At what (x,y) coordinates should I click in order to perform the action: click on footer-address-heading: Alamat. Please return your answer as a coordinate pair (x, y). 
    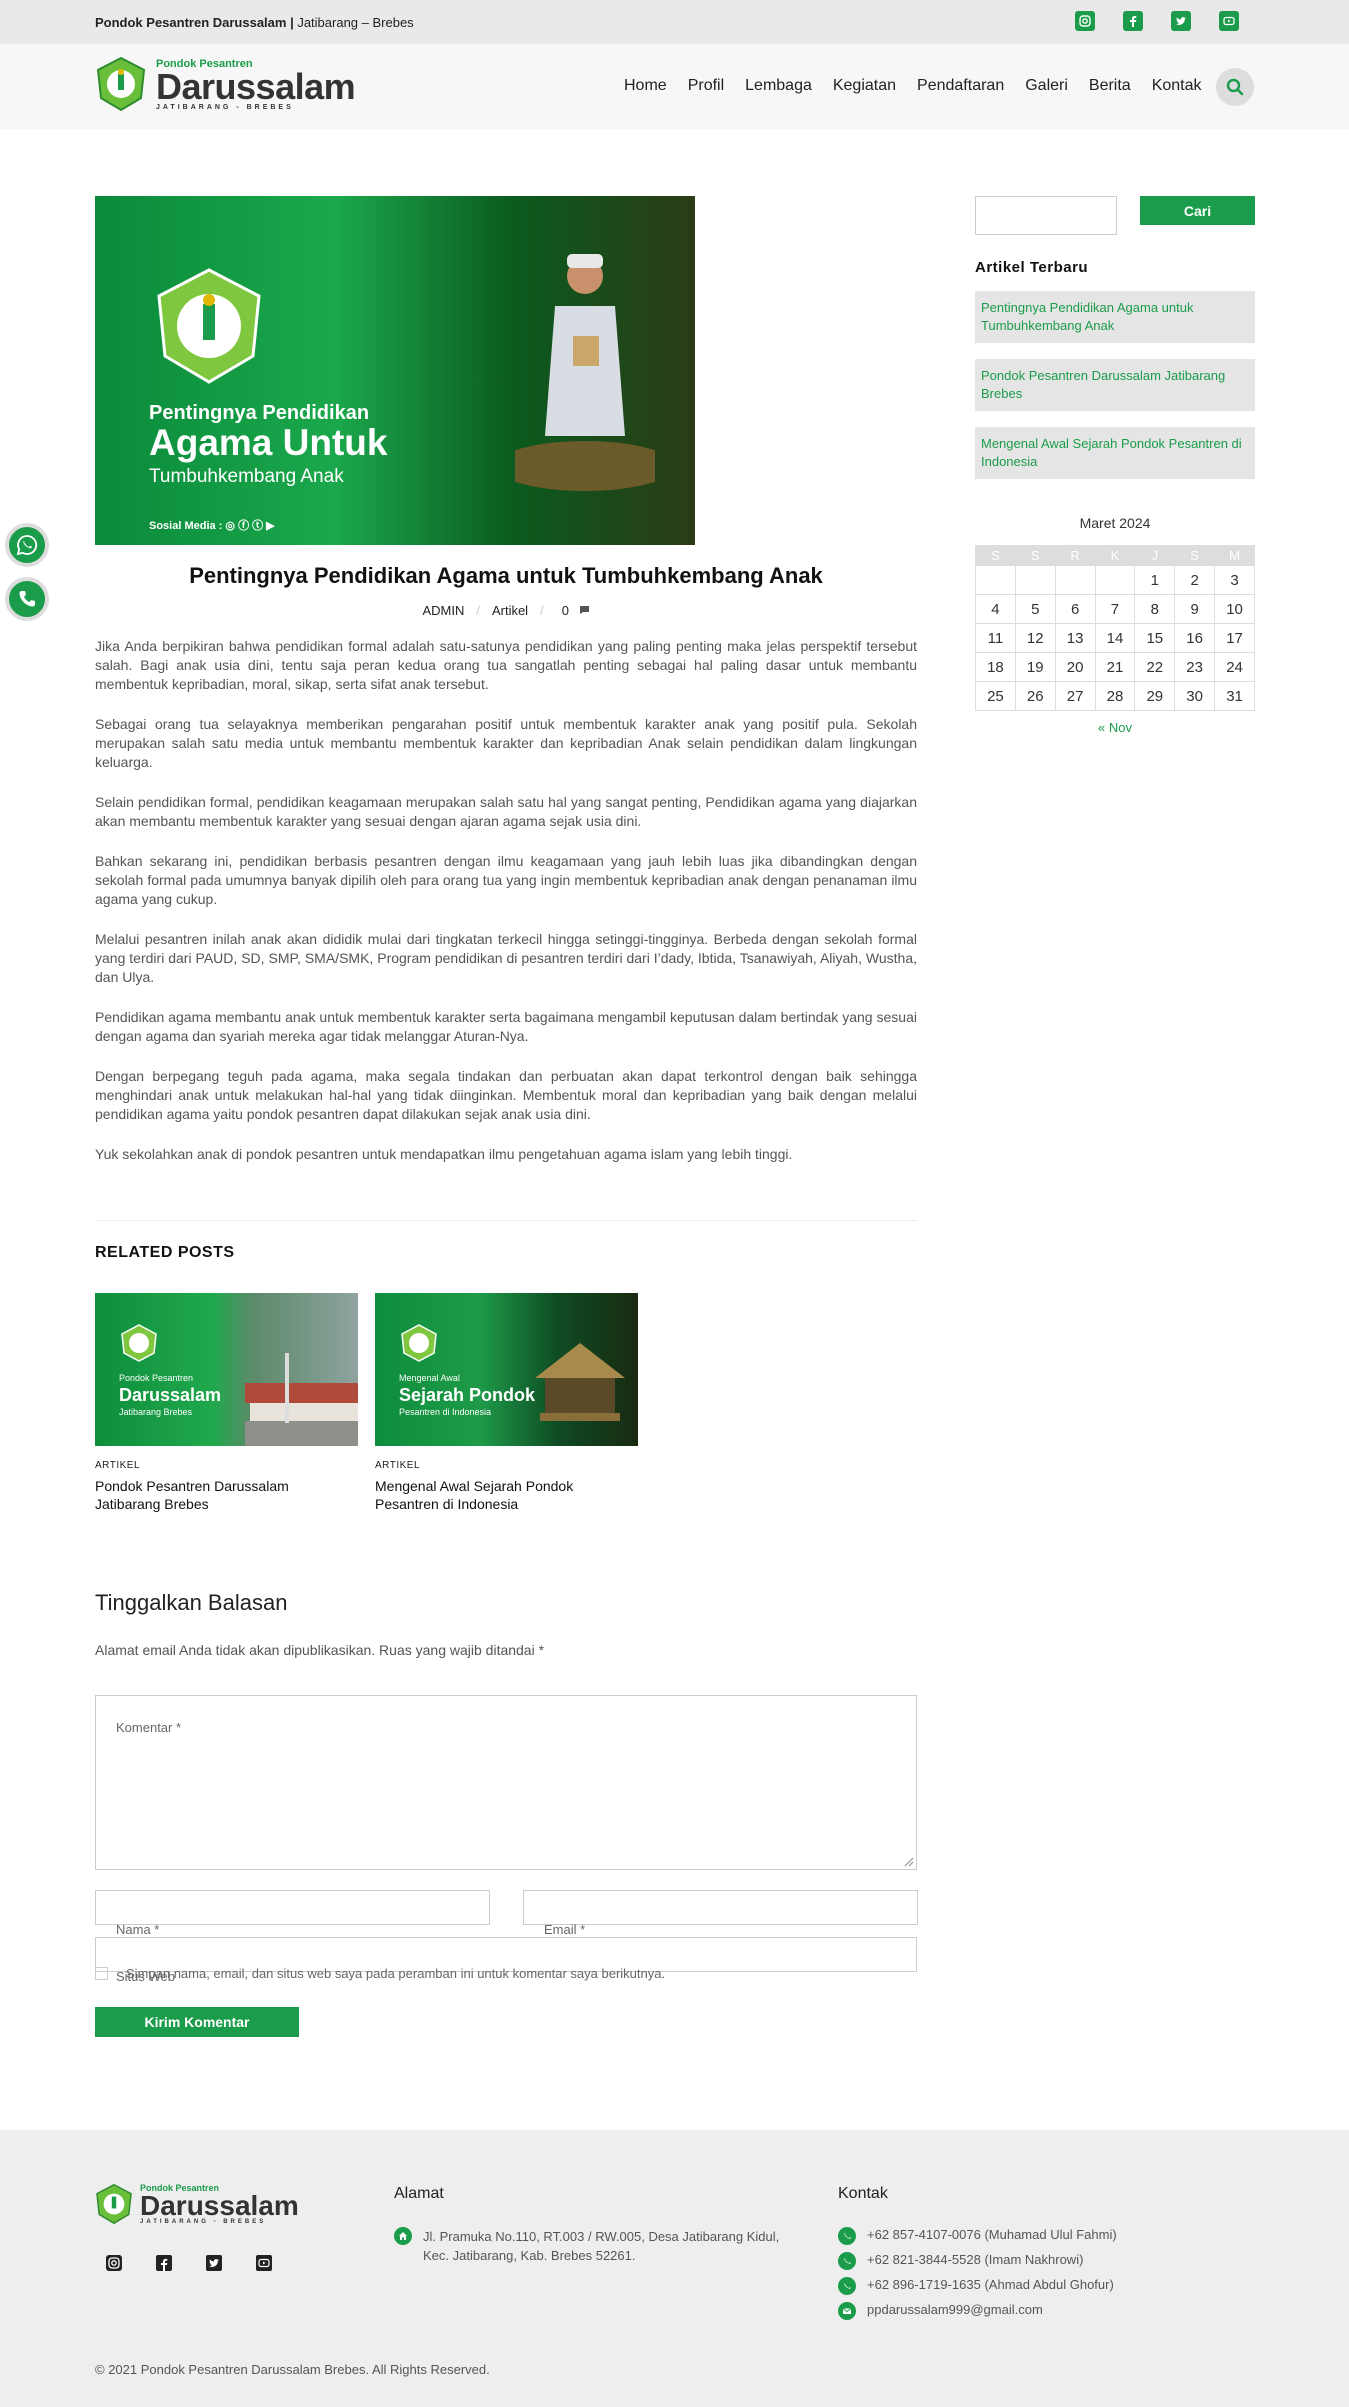
    Looking at the image, I should click on (419, 2193).